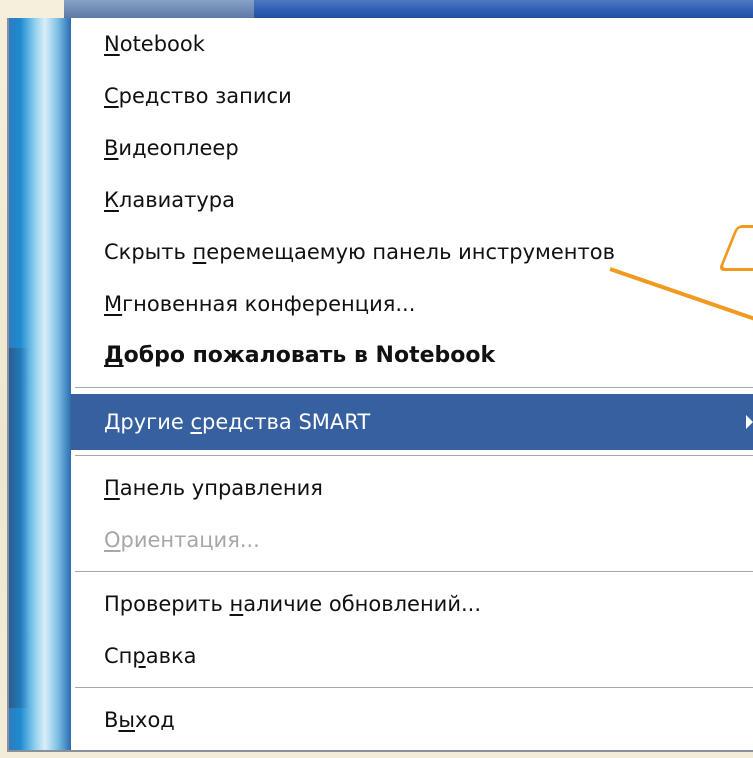 The width and height of the screenshot is (753, 758). Describe the element at coordinates (749, 422) in the screenshot. I see `submenu-arrow-icon` at that location.